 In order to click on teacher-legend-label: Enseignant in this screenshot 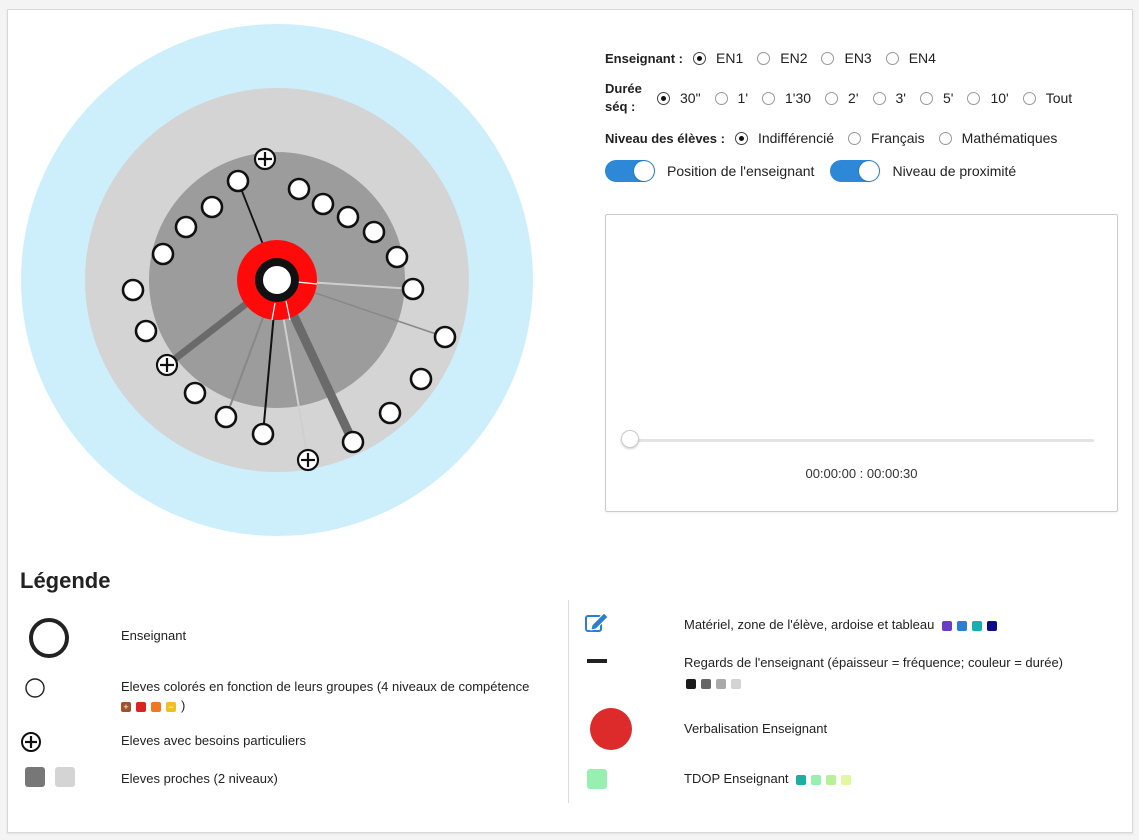, I will do `click(154, 635)`.